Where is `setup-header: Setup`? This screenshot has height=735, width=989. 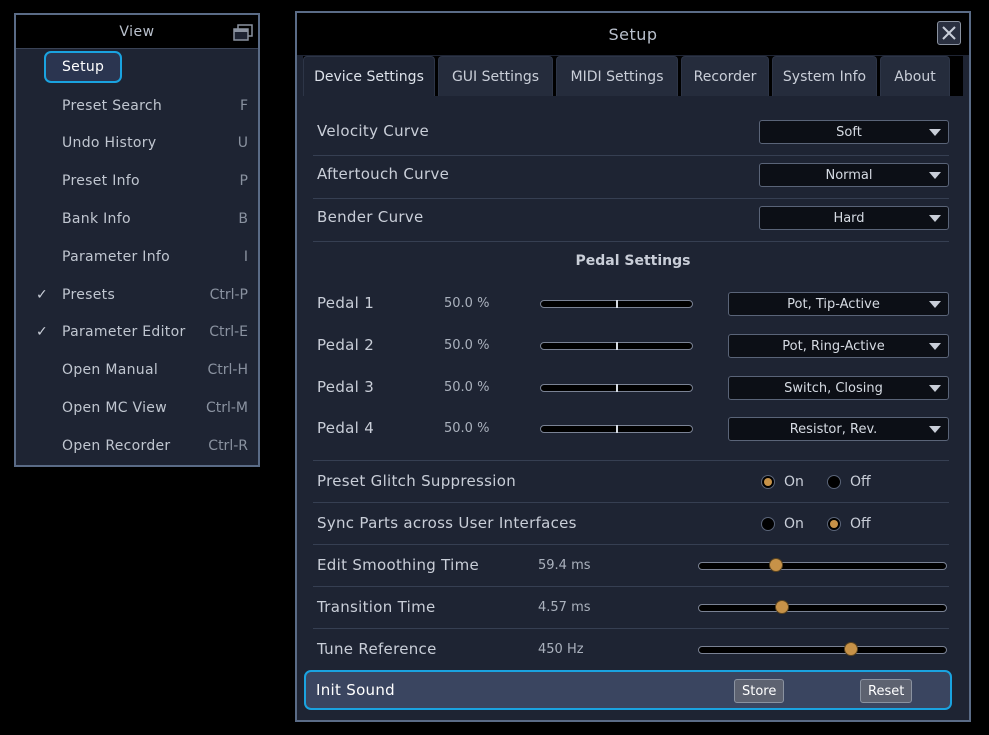 setup-header: Setup is located at coordinates (633, 34).